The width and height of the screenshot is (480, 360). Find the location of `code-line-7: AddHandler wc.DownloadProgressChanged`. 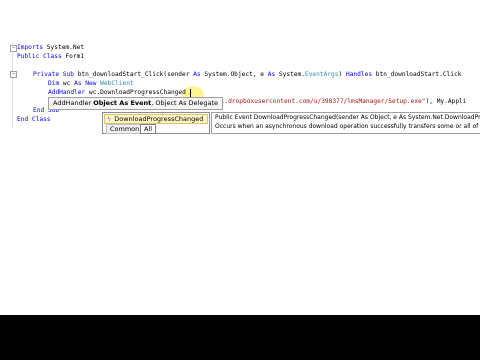

code-line-7: AddHandler wc.DownloadProgressChanged is located at coordinates (117, 93).